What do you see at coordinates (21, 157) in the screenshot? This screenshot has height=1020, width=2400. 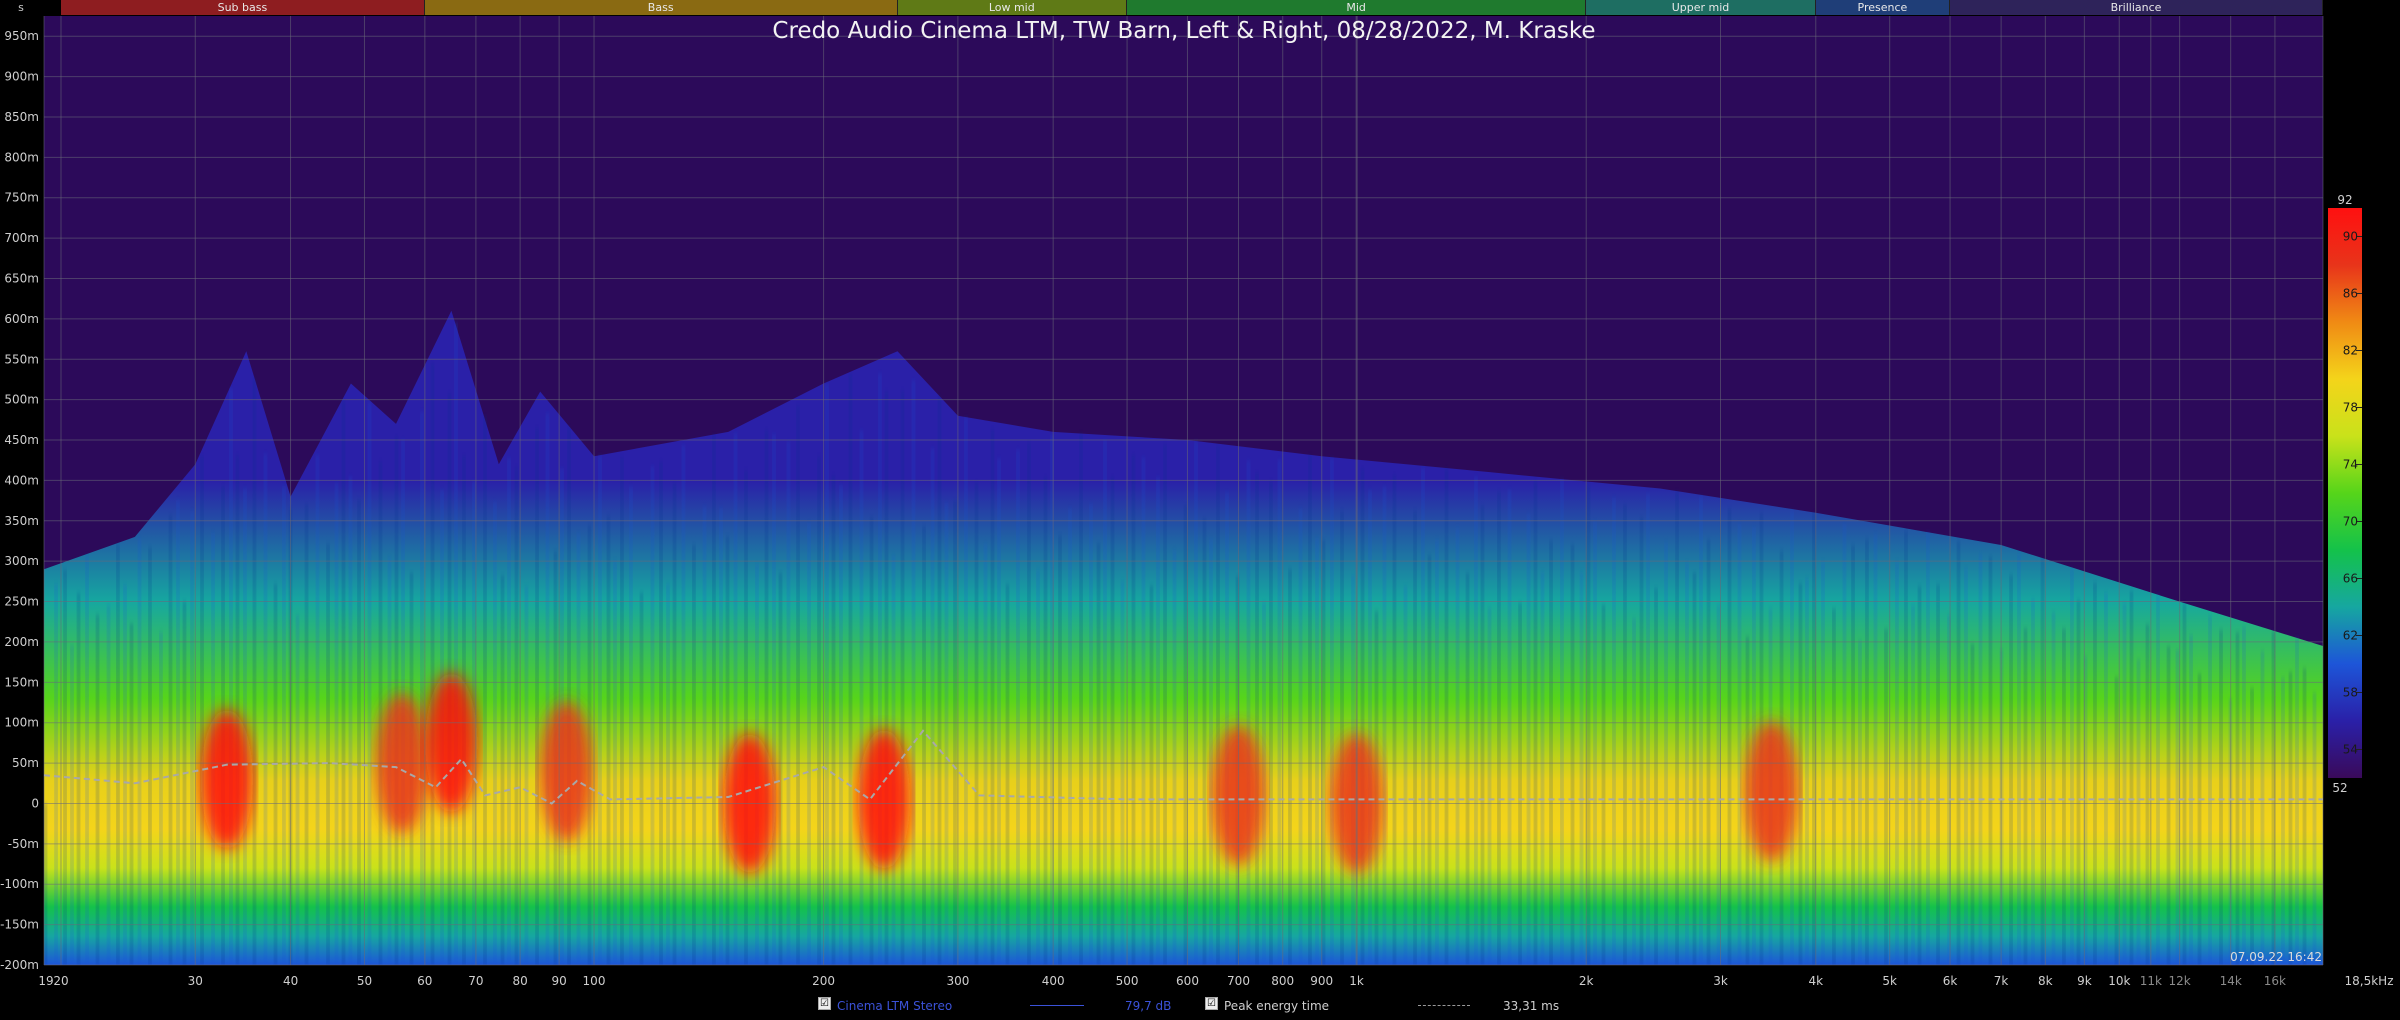 I see `y-tick-label: 800m` at bounding box center [21, 157].